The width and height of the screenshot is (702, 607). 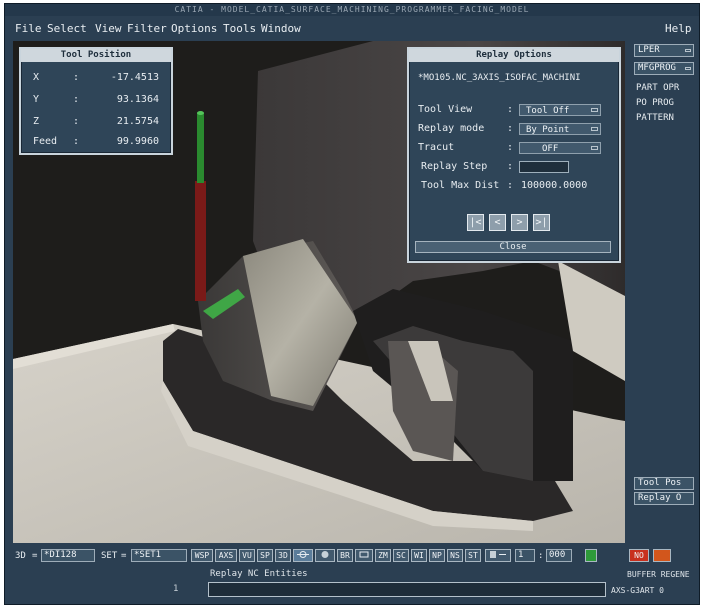 What do you see at coordinates (639, 555) in the screenshot?
I see `no-button: NO` at bounding box center [639, 555].